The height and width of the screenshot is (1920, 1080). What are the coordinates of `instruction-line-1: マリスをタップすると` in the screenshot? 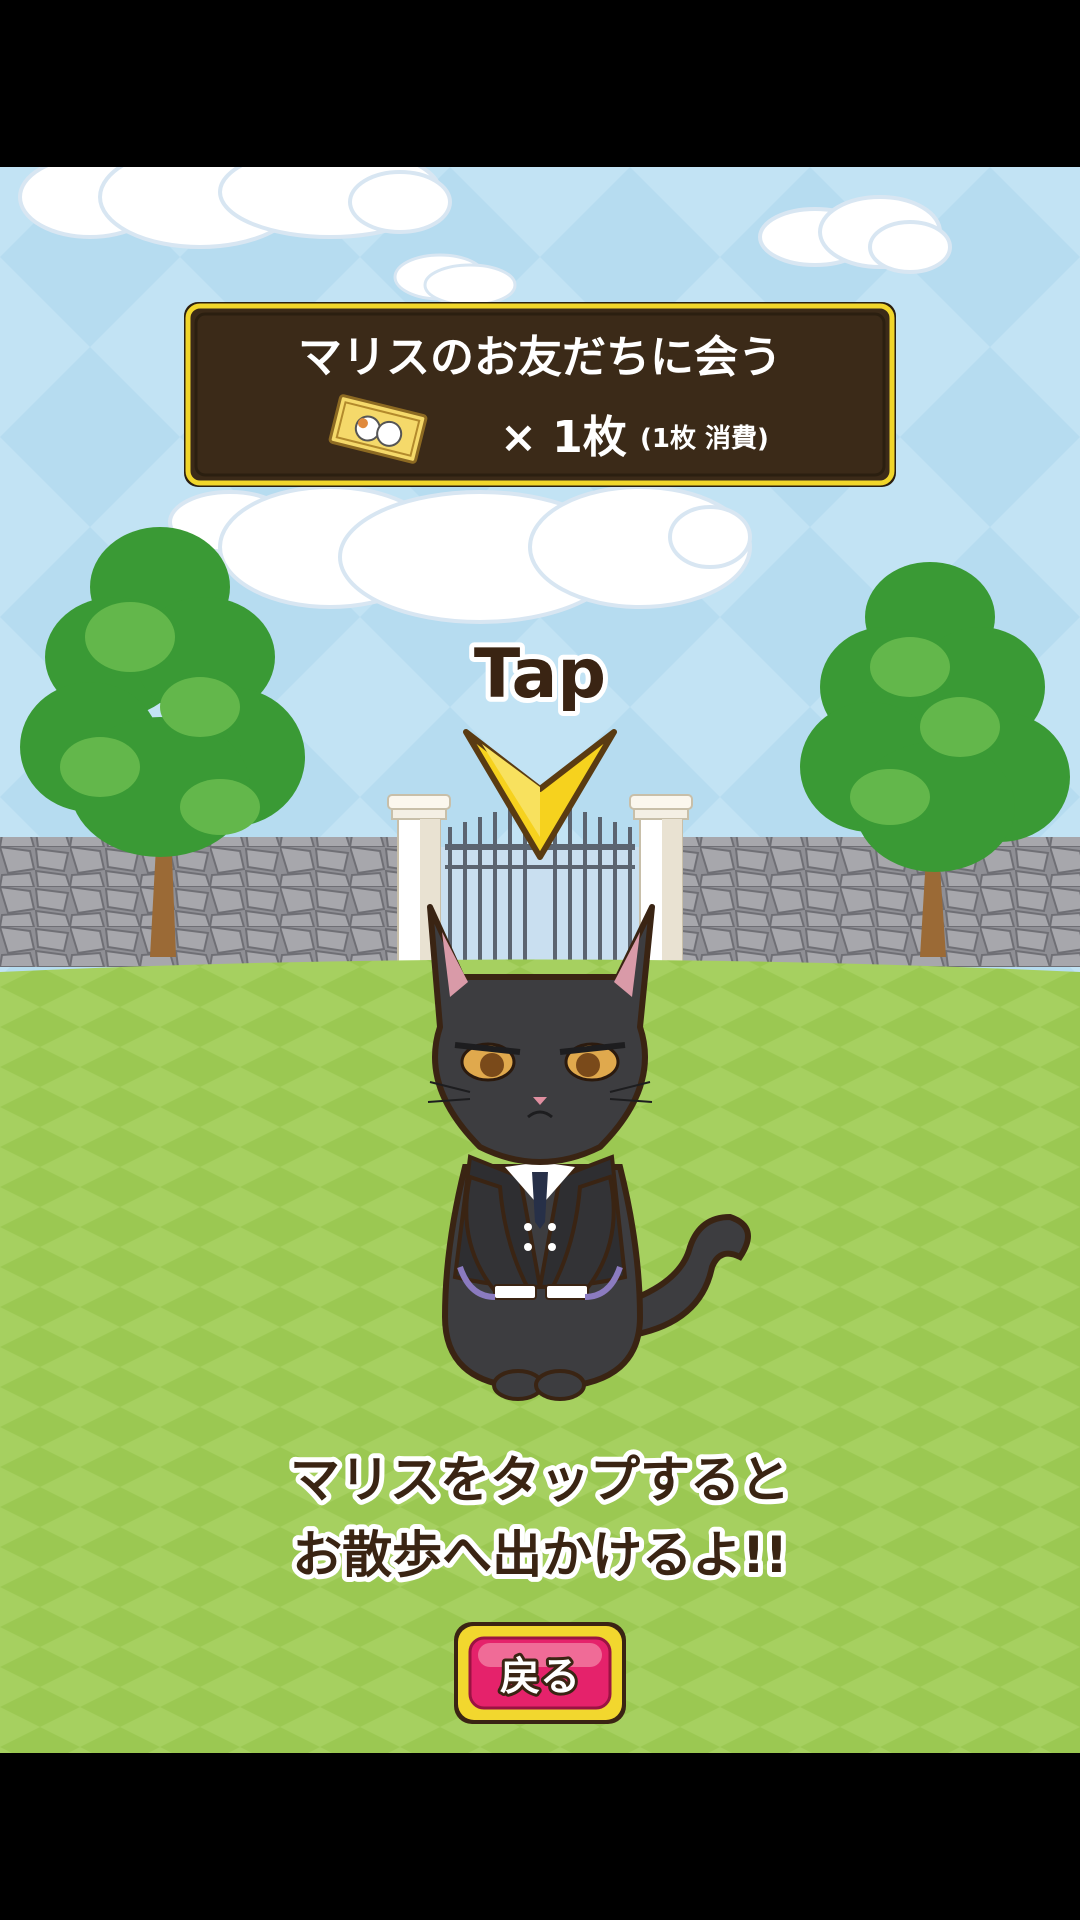 It's located at (540, 1480).